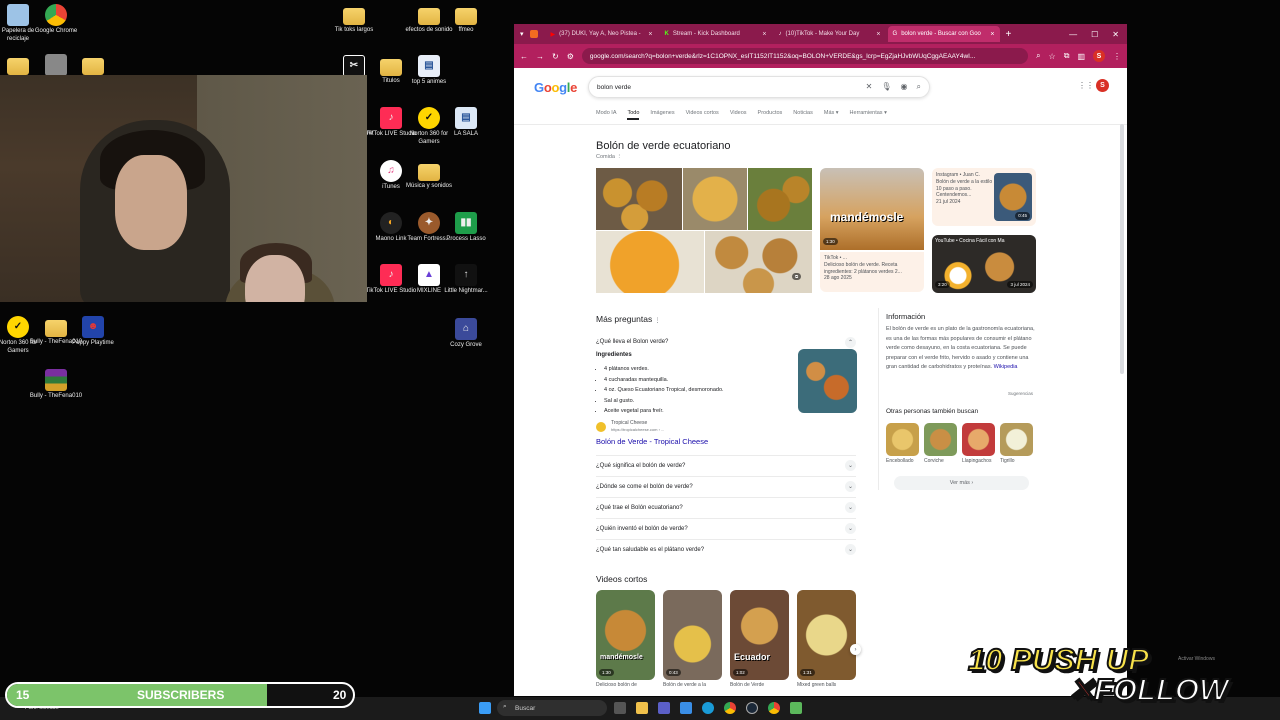 The width and height of the screenshot is (1280, 720). I want to click on search-icon: ⌕, so click(919, 87).